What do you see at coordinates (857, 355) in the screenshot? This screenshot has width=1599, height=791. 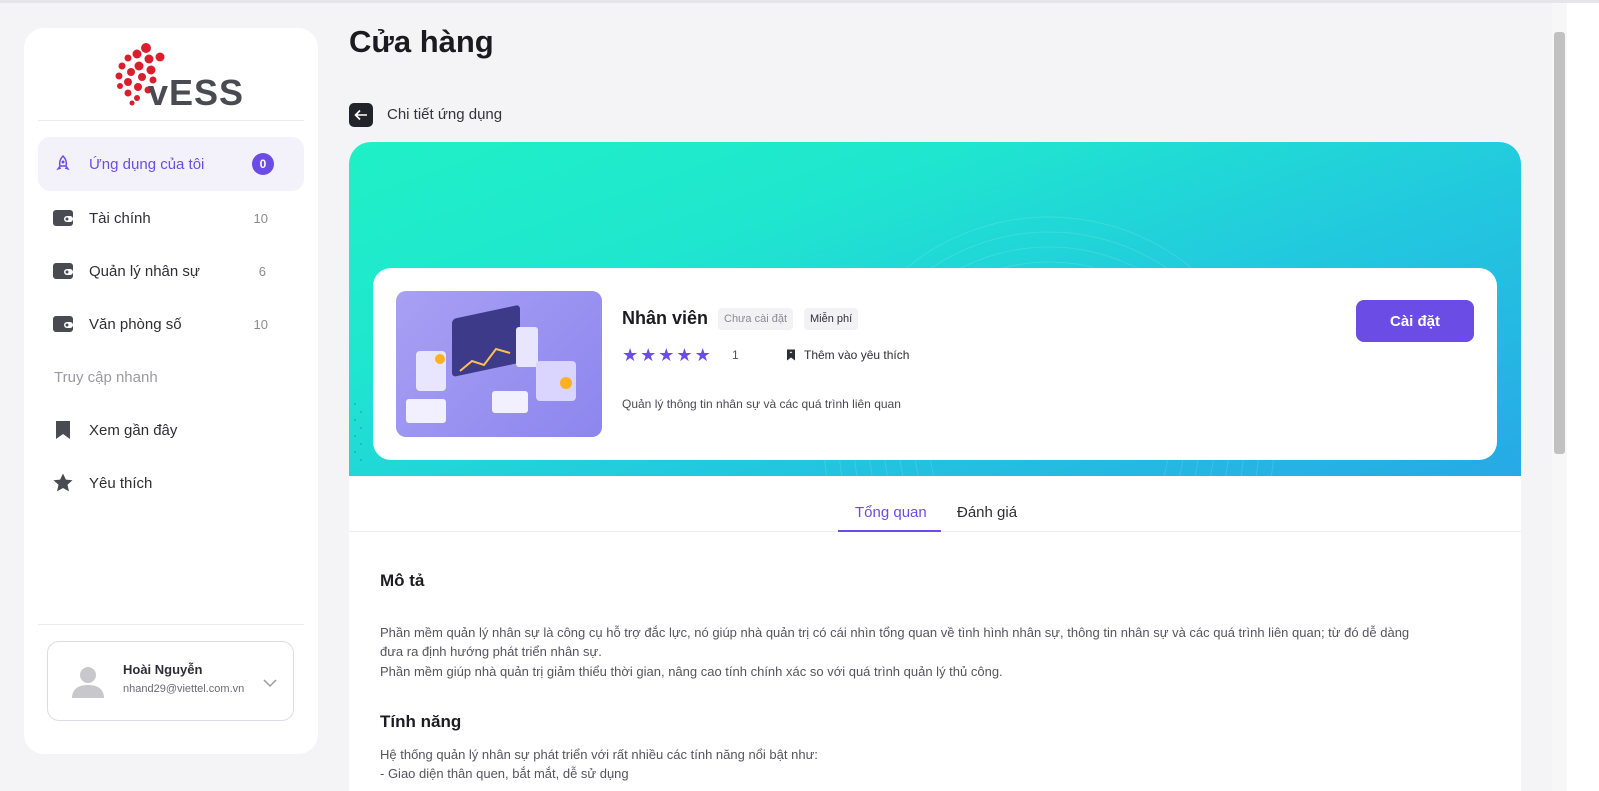 I see `favorite-label: Thêm vào yêu thích` at bounding box center [857, 355].